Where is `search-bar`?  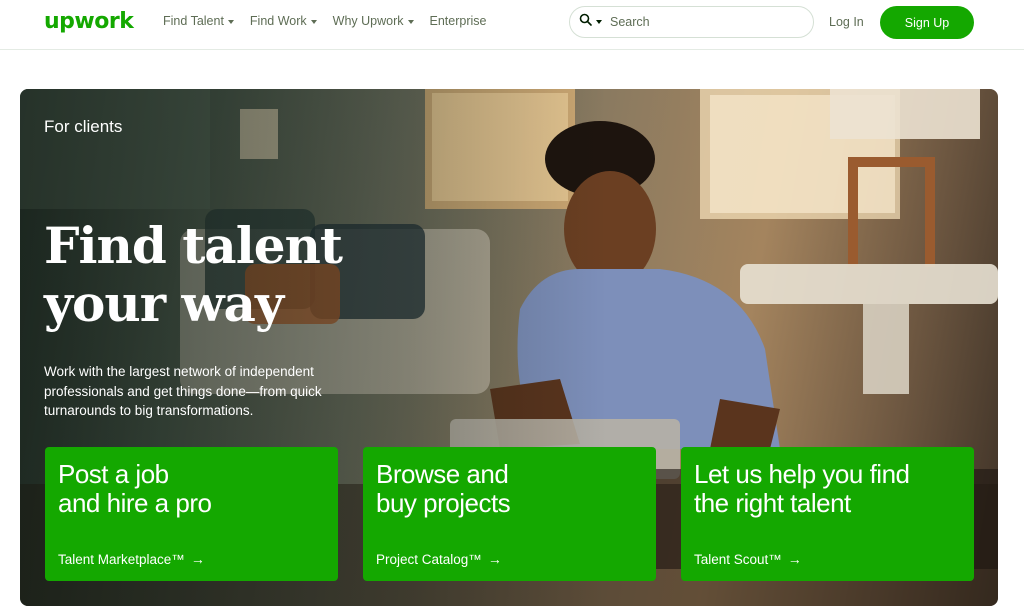 search-bar is located at coordinates (691, 22).